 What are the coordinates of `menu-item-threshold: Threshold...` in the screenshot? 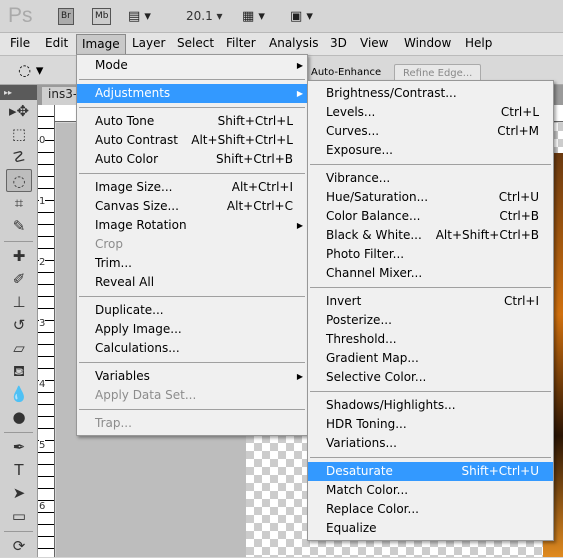 It's located at (430, 339).